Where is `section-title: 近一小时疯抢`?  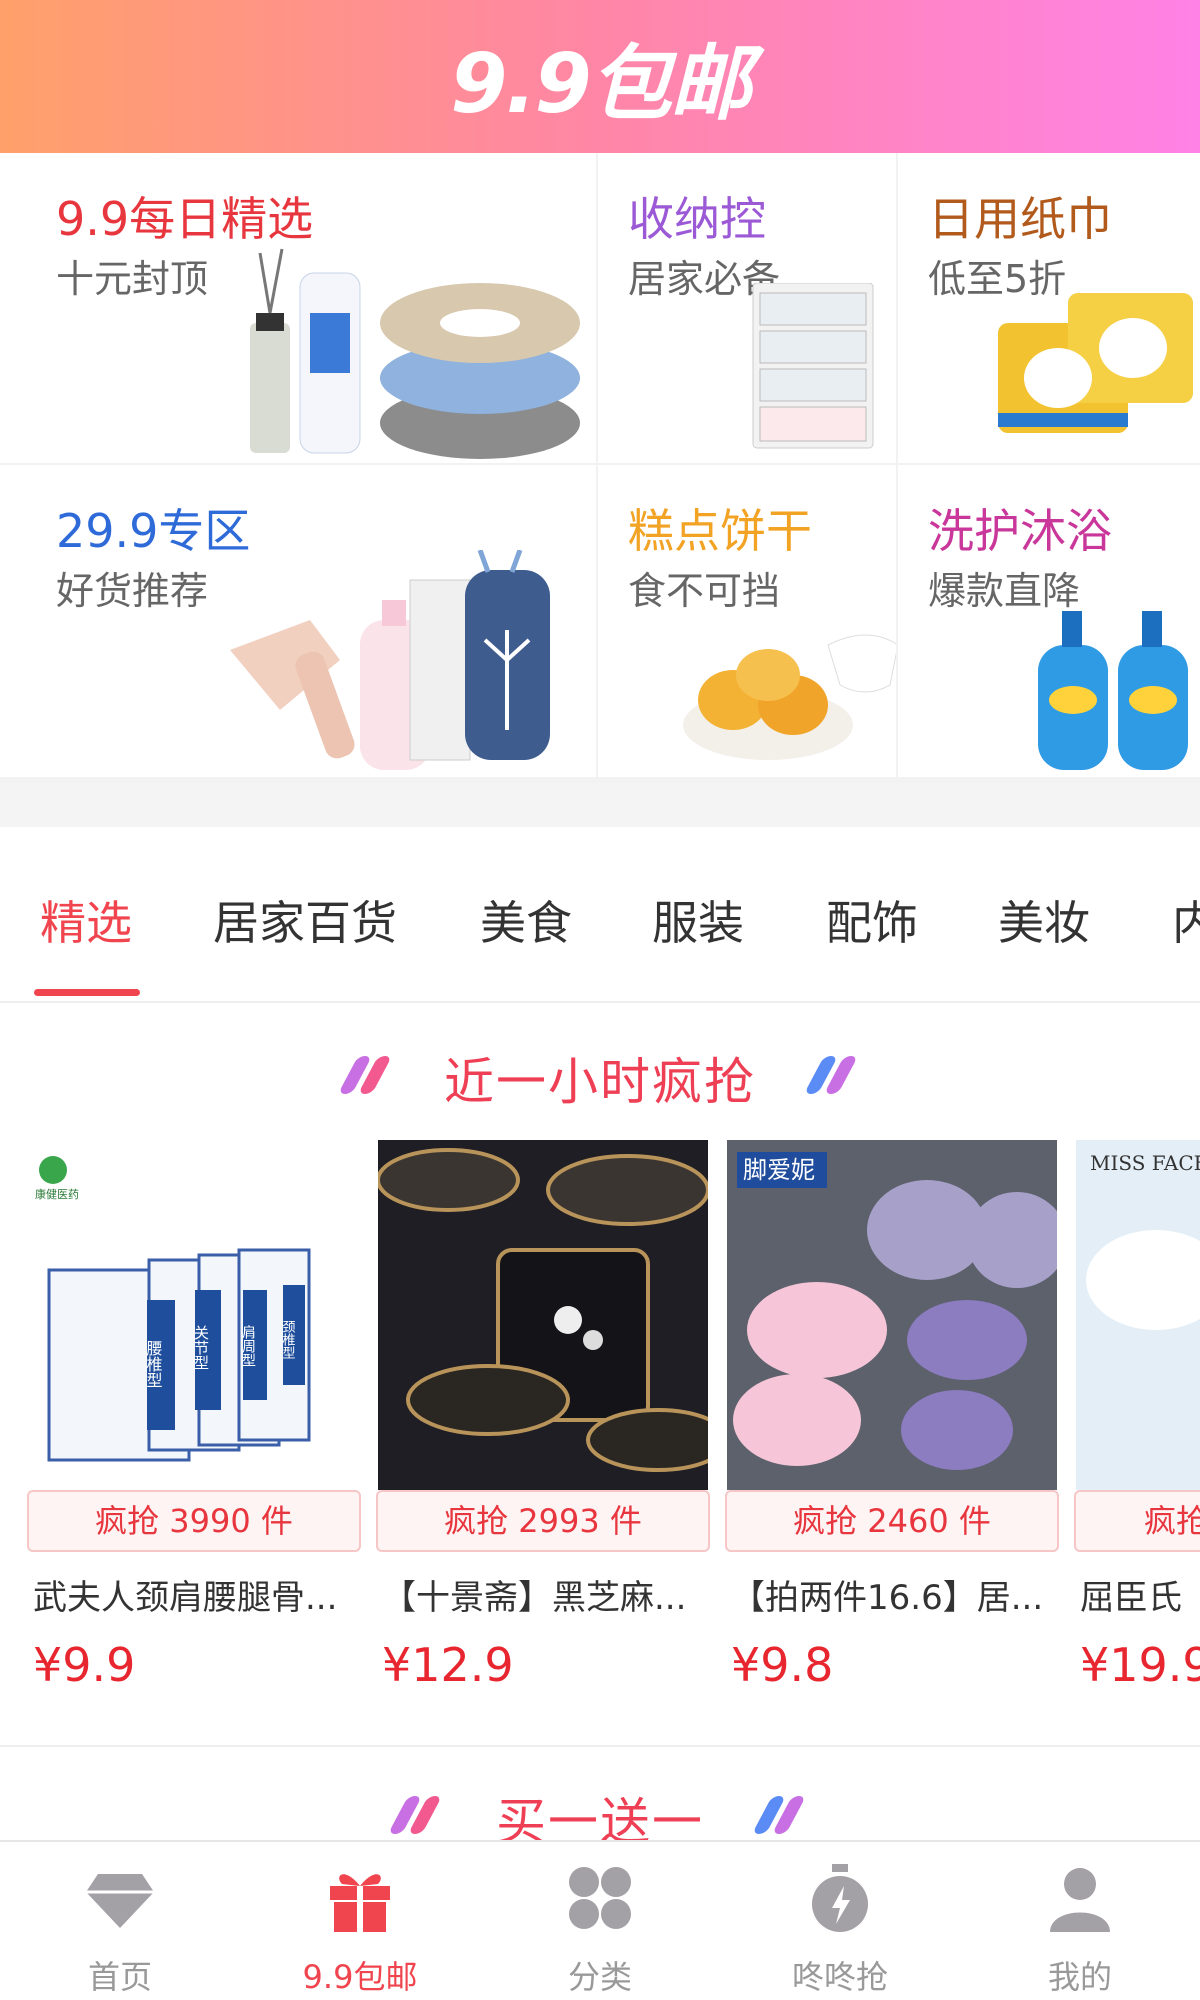 section-title: 近一小时疯抢 is located at coordinates (600, 1082).